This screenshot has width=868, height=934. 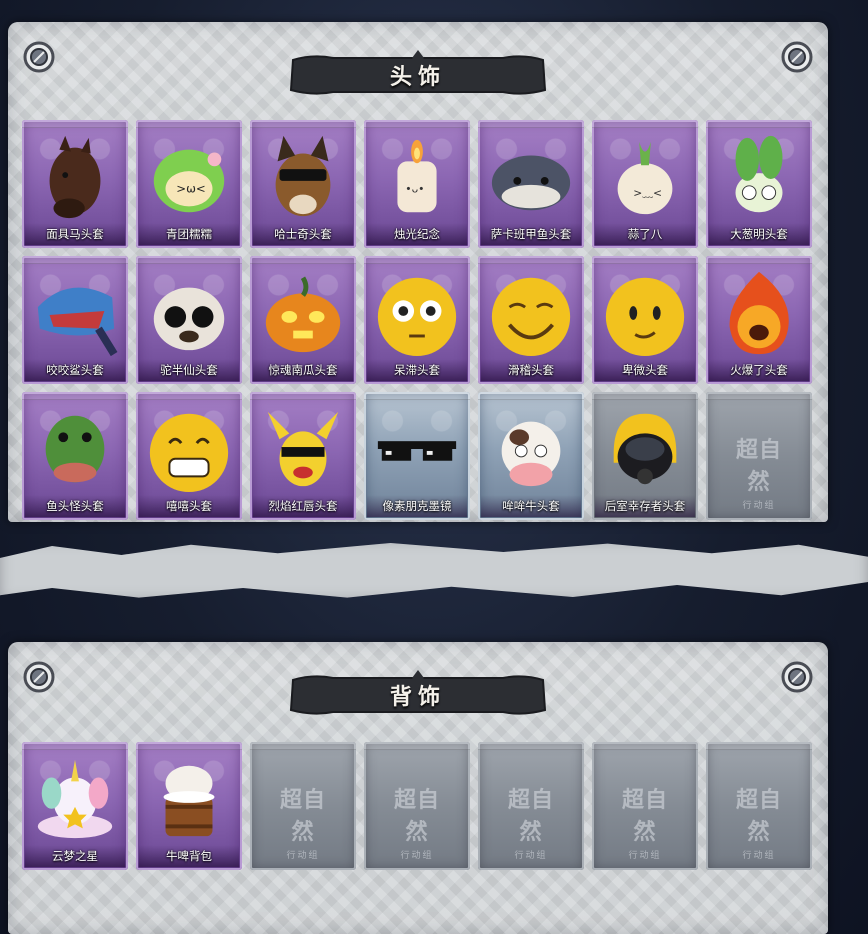 I want to click on item-card: •ᴗ• 烛光纪念, so click(x=417, y=184).